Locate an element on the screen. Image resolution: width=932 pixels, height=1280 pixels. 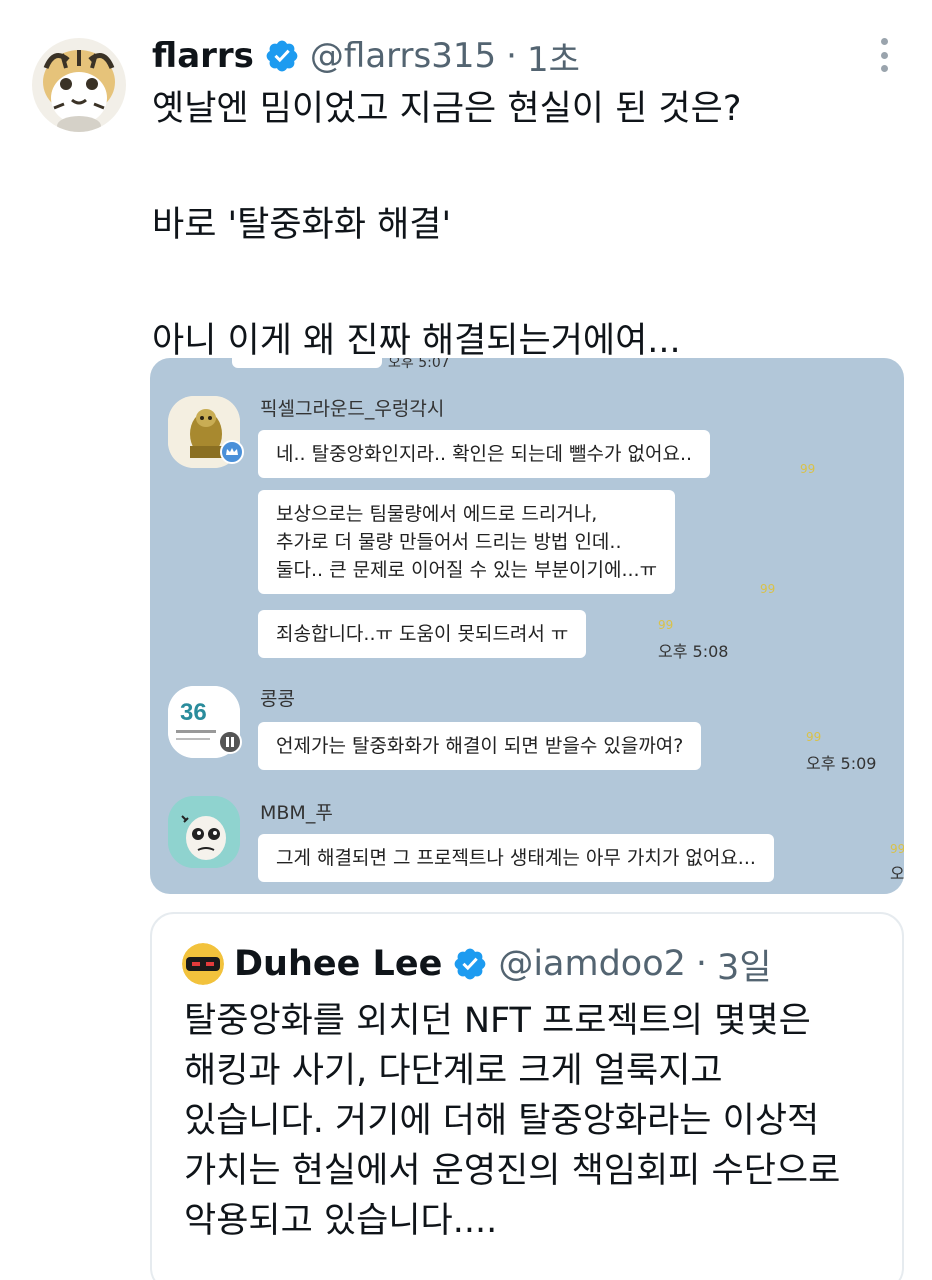
crown-badge-icon is located at coordinates (232, 452).